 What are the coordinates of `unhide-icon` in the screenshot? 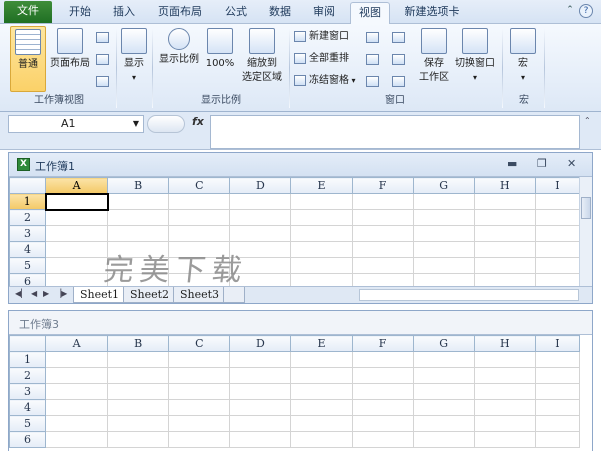 It's located at (372, 81).